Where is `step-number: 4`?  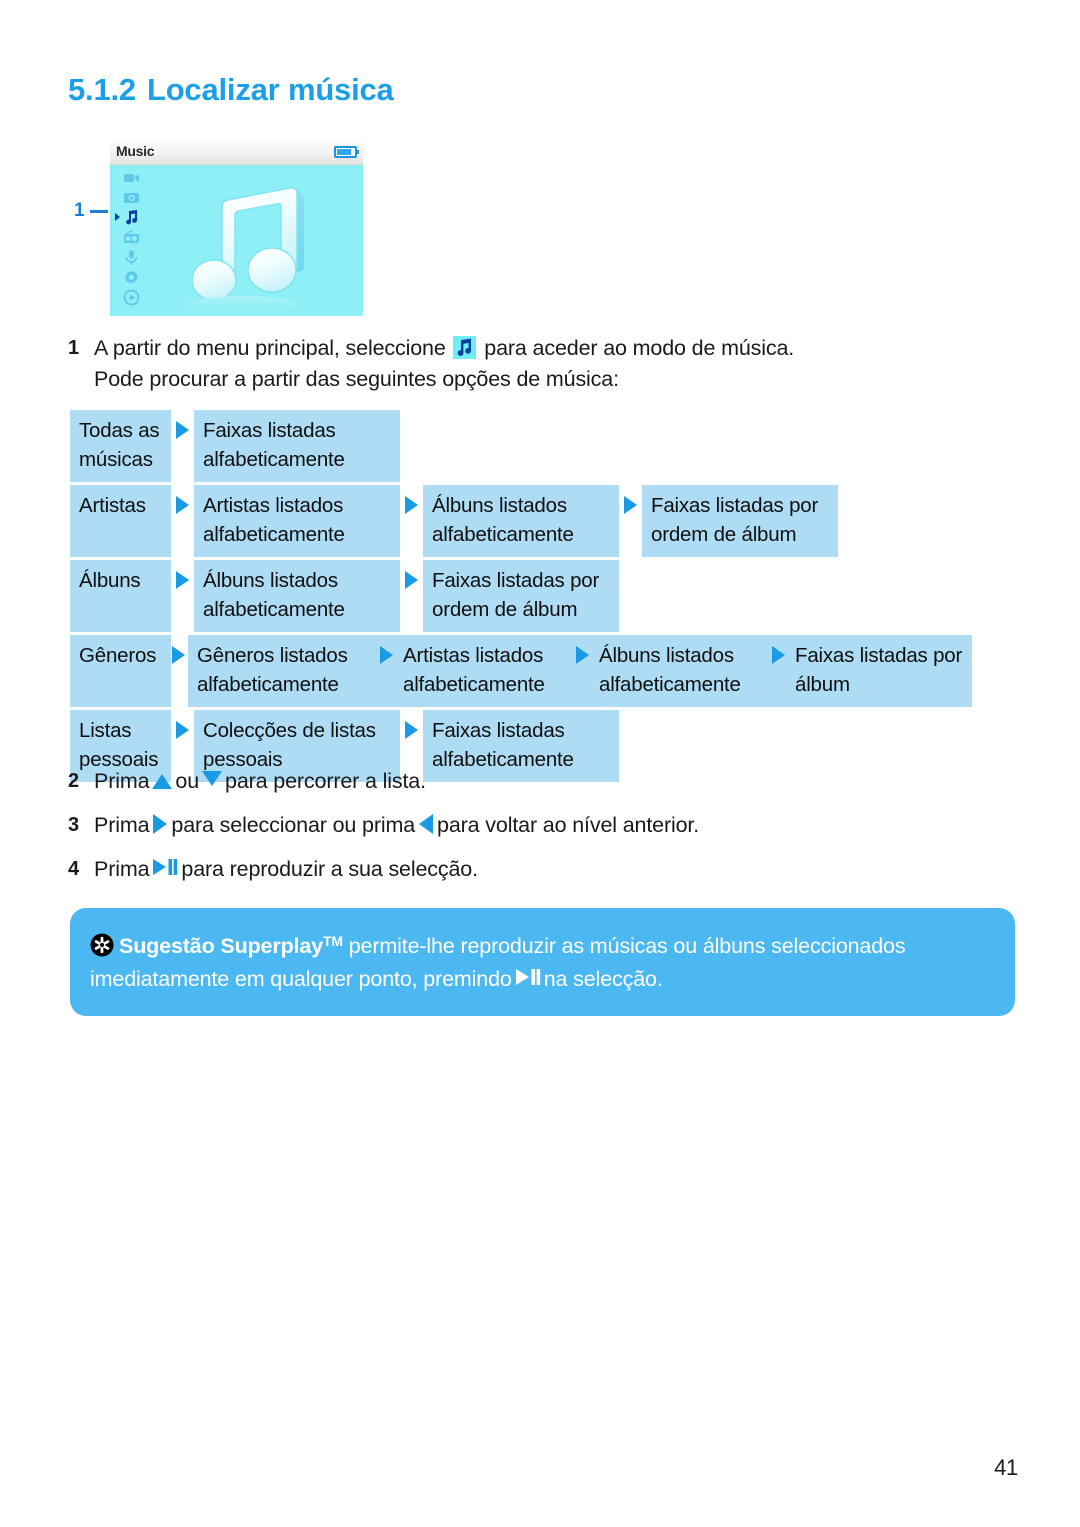
step-number: 4 is located at coordinates (73, 869).